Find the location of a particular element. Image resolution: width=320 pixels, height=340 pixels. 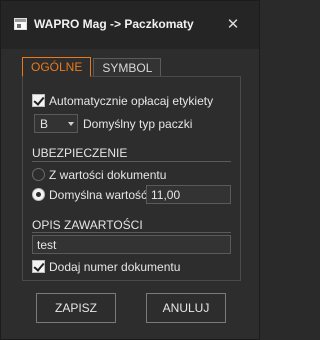

tab-ogolne: OGÓLNE is located at coordinates (57, 67).